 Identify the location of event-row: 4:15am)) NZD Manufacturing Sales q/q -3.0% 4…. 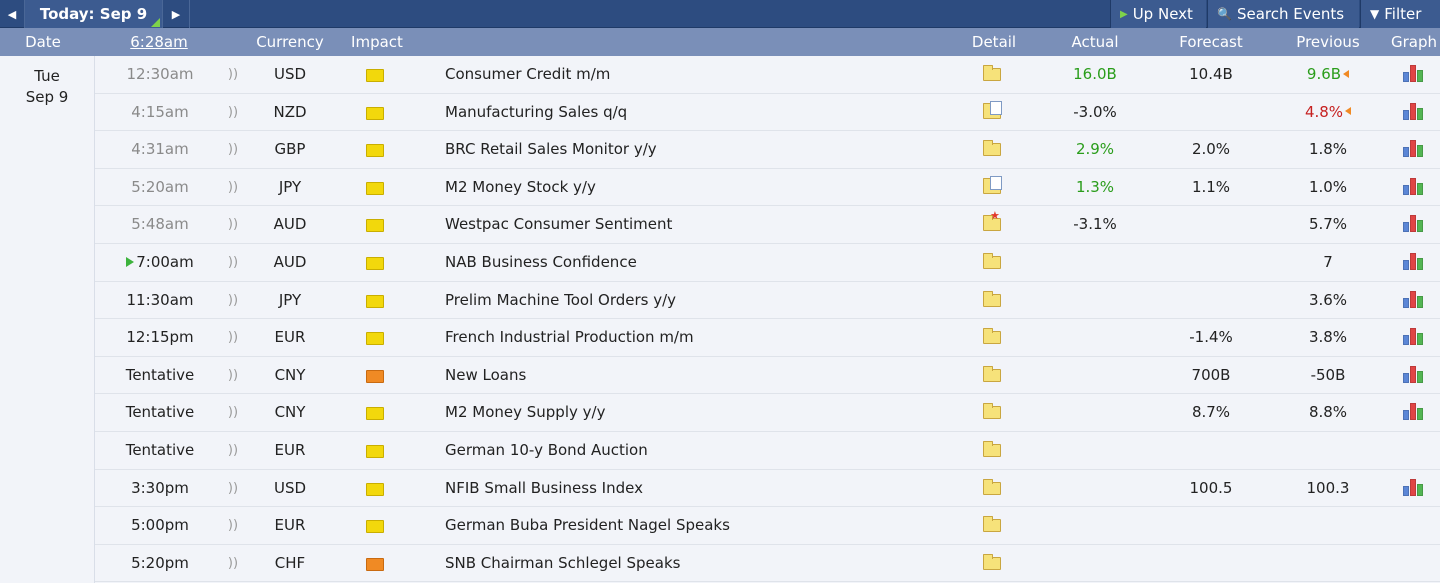
(767, 112).